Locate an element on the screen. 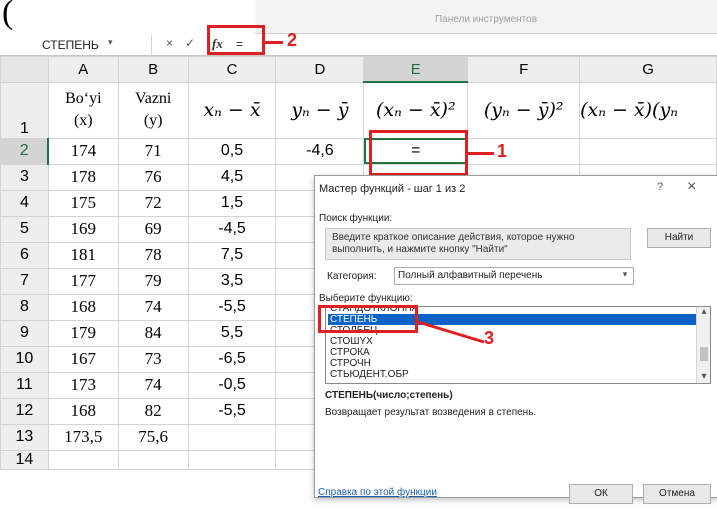  cell-c7: 3,5 is located at coordinates (232, 281).